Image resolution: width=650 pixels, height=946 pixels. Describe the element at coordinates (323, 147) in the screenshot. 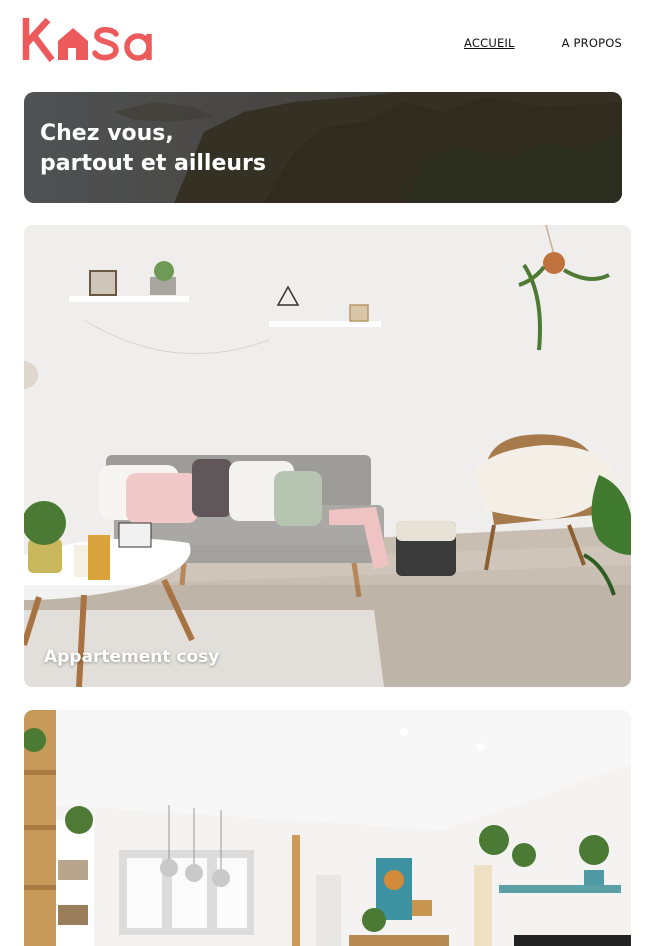

I see `hero-banner: Chez vous, partout et ailleurs` at that location.